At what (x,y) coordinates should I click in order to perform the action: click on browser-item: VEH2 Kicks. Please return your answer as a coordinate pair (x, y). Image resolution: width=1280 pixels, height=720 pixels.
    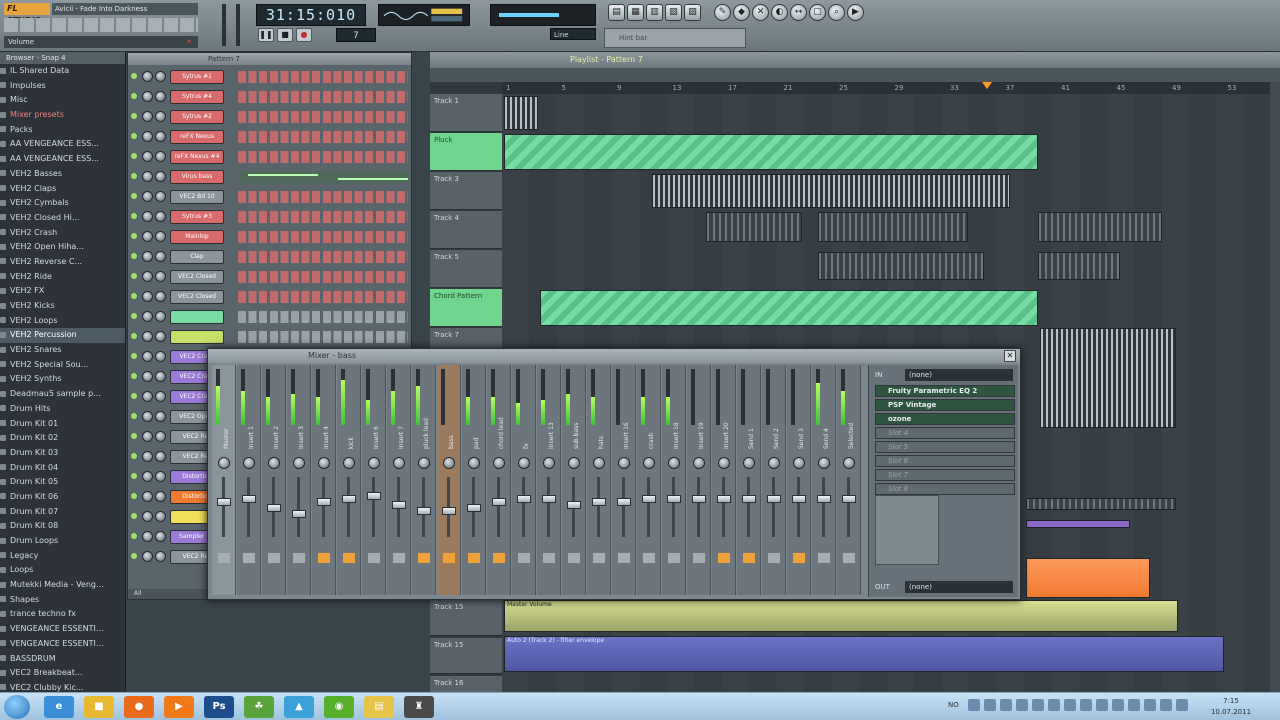
    Looking at the image, I should click on (62, 306).